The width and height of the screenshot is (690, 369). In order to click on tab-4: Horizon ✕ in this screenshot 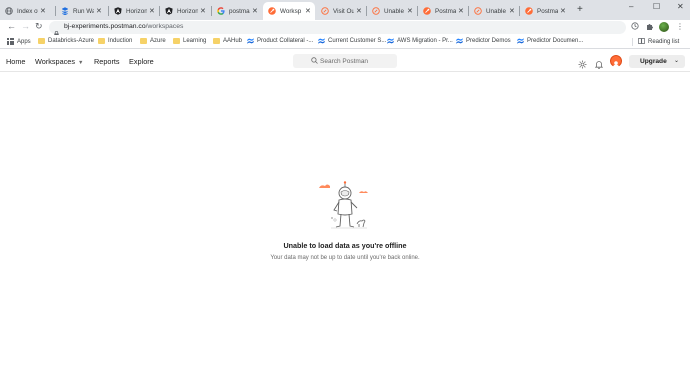, I will do `click(185, 11)`.